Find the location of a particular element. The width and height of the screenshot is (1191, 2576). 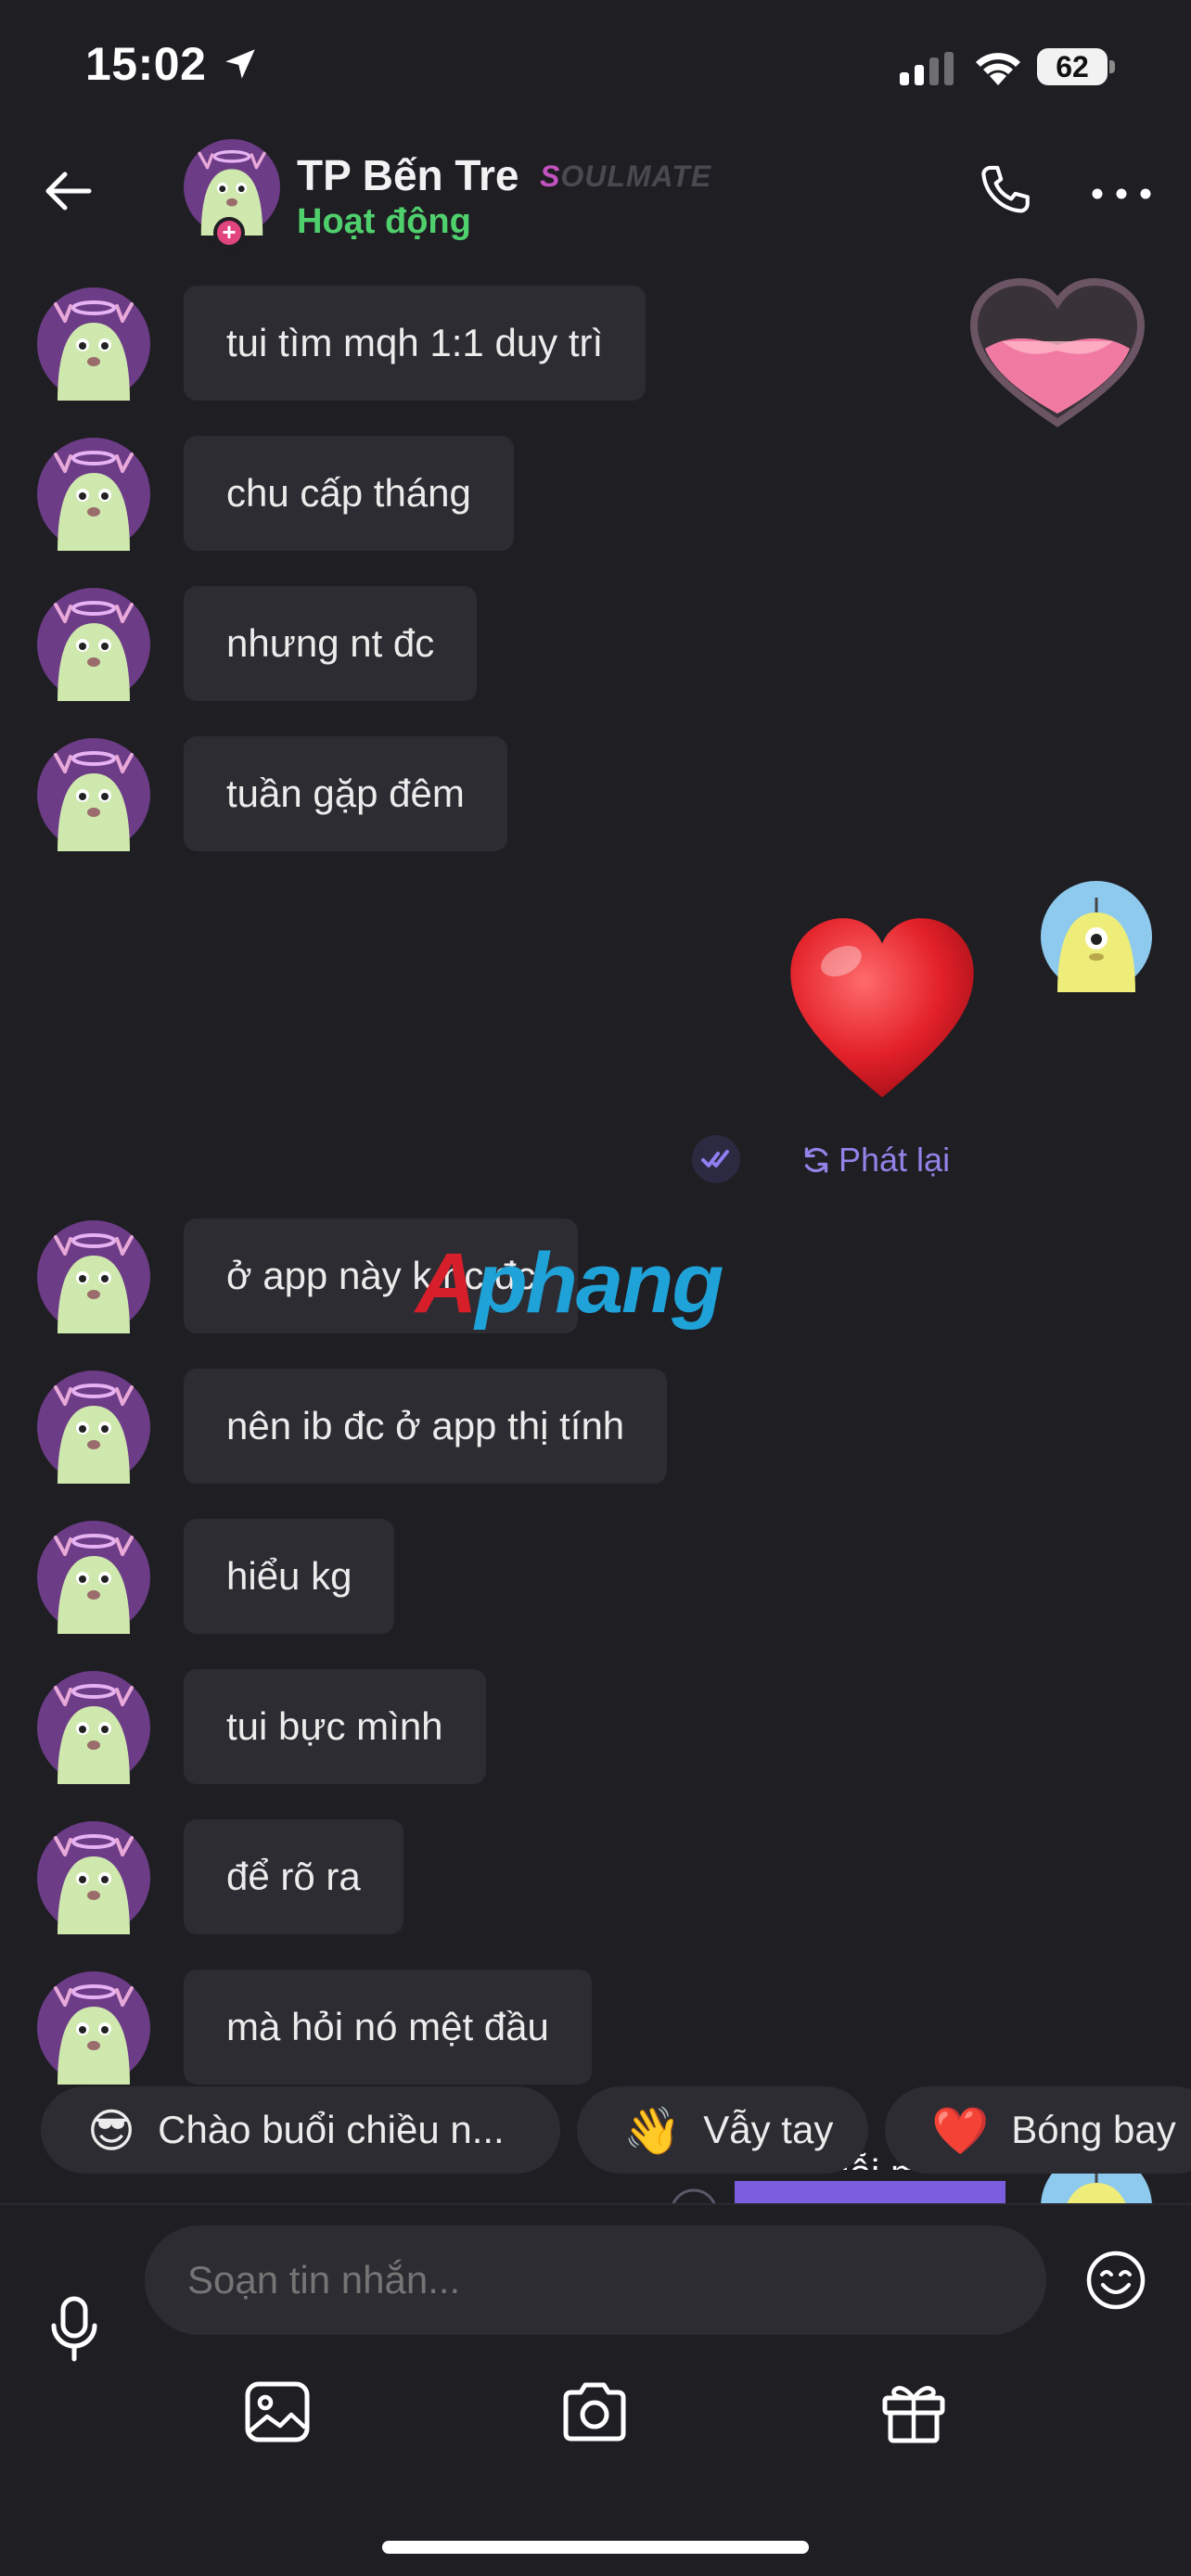

battery-icon: 62 is located at coordinates (1076, 66).